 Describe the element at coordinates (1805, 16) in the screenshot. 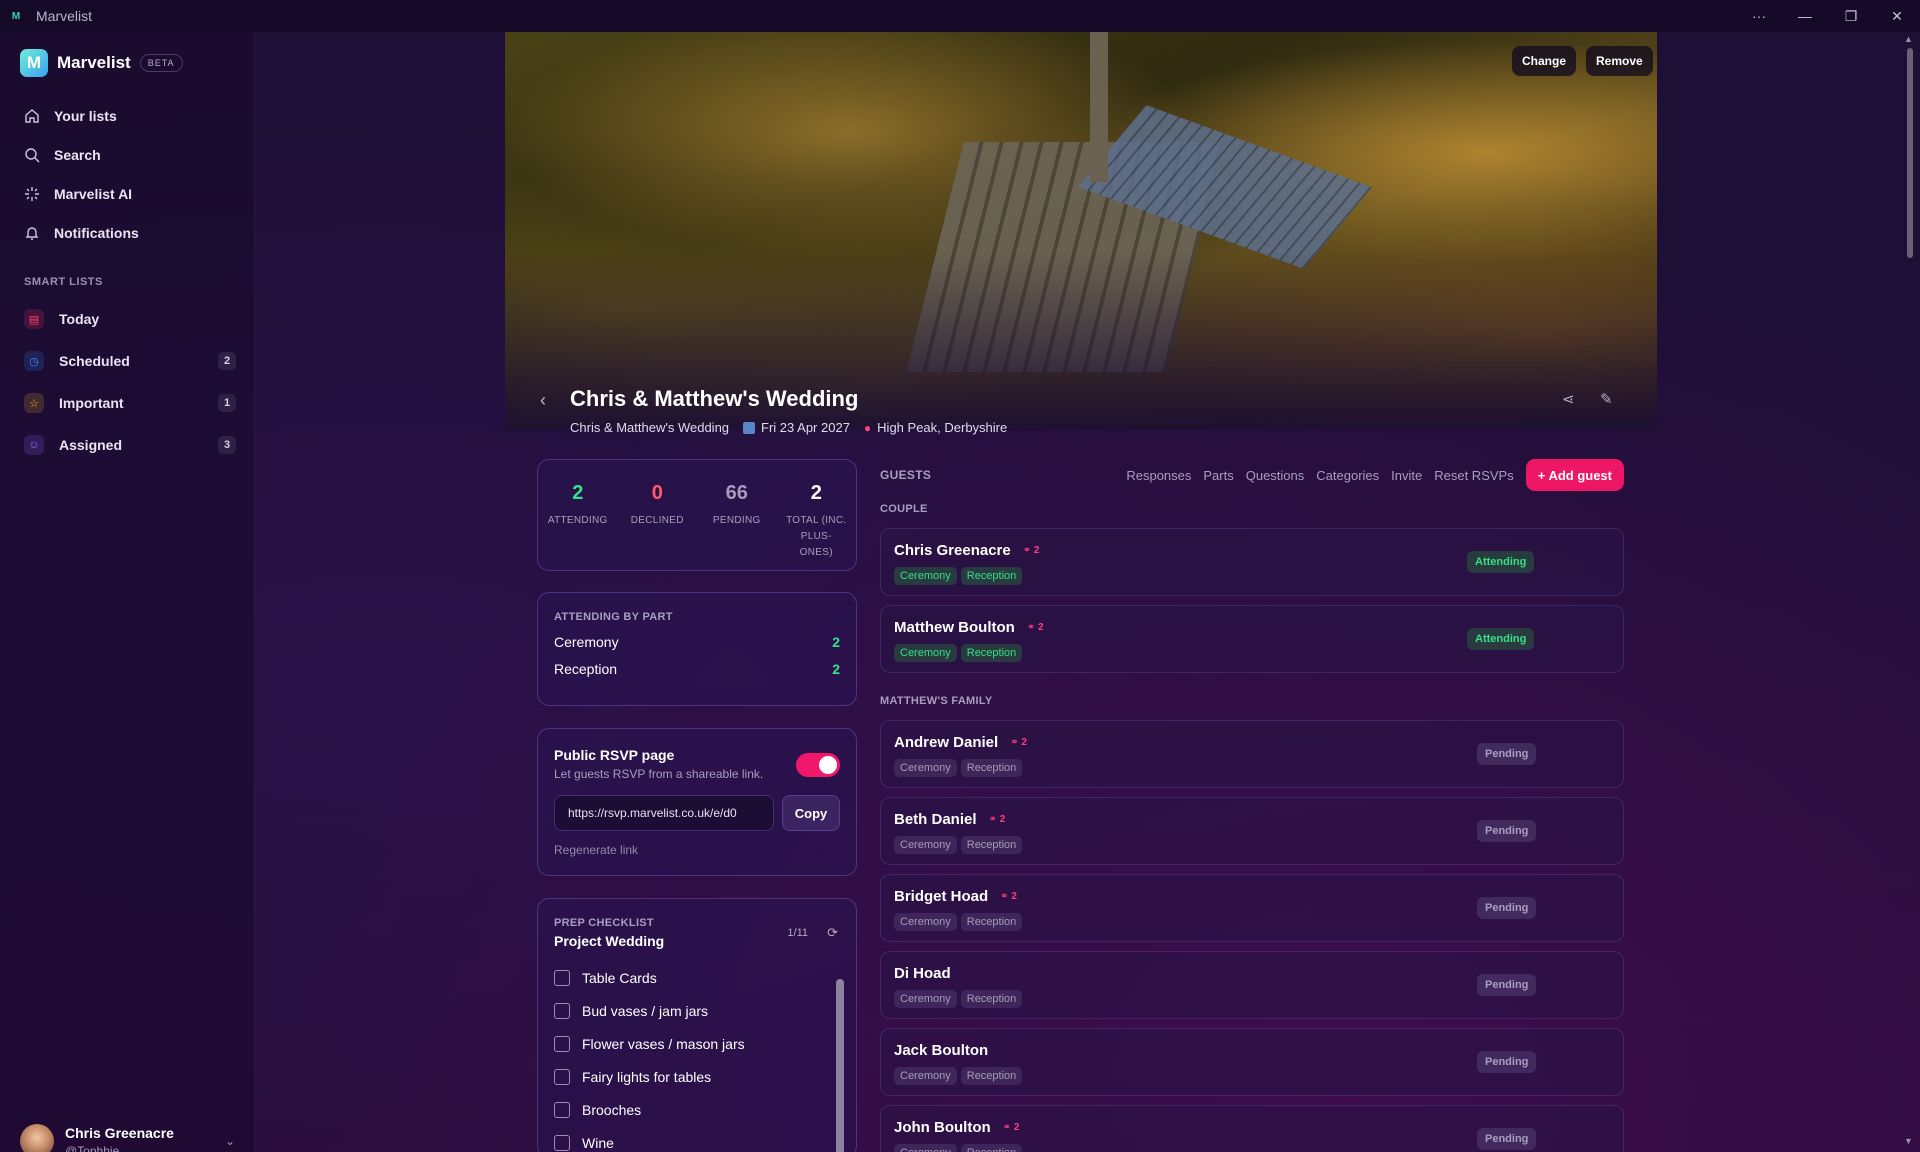

I see `minimize-button: —` at that location.